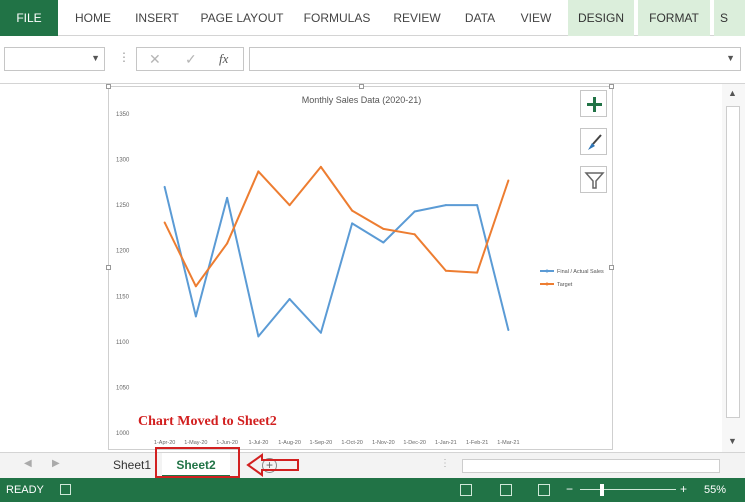 The image size is (745, 502). Describe the element at coordinates (466, 490) in the screenshot. I see `normal-view-icon` at that location.